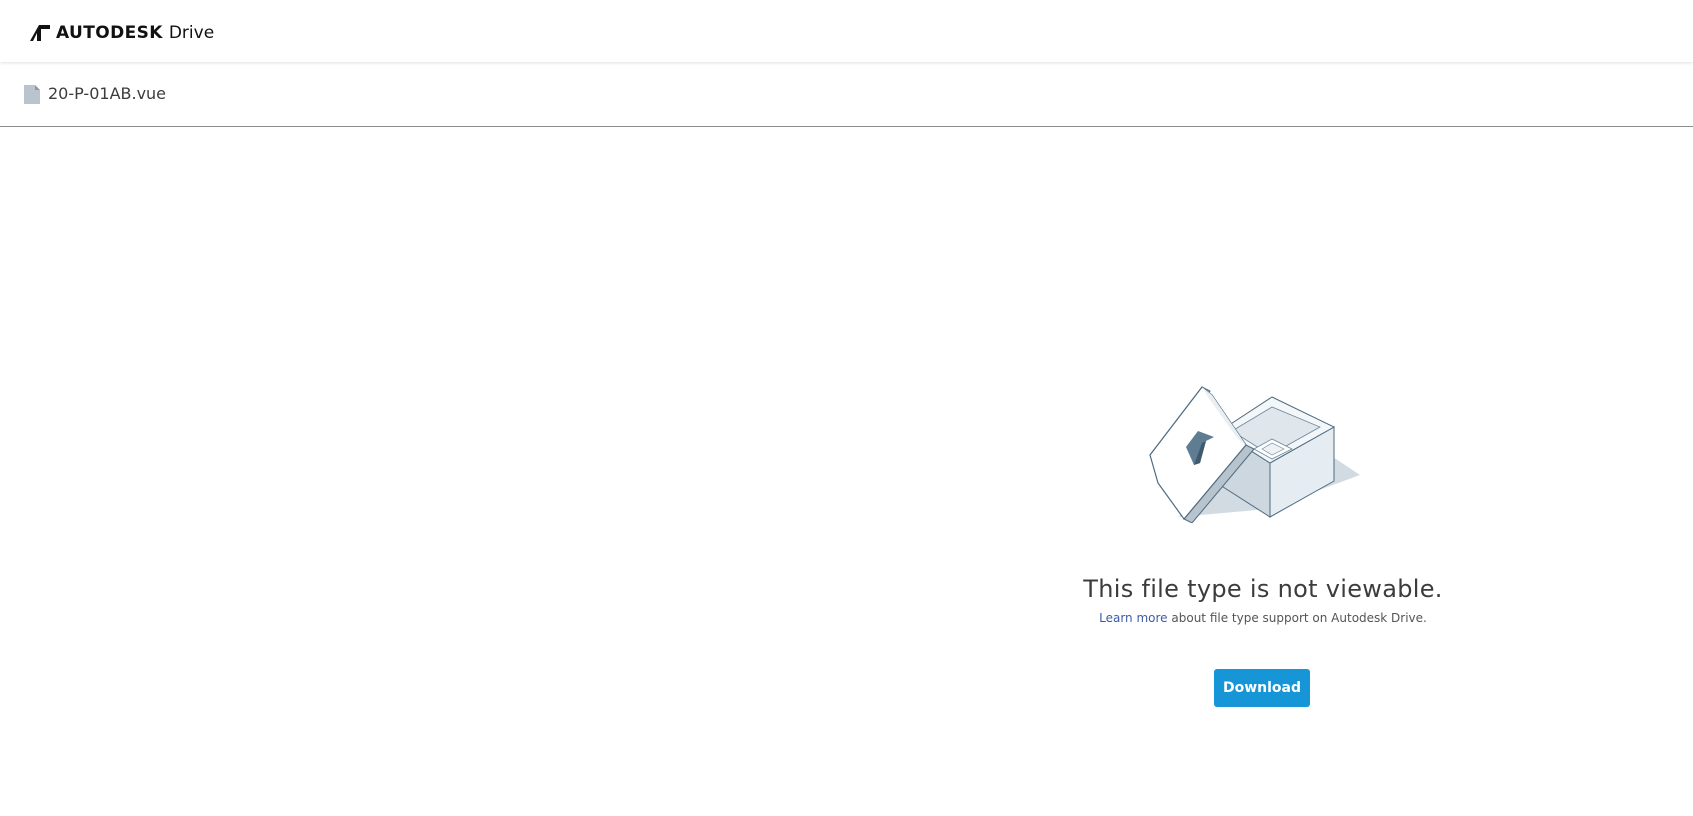 This screenshot has width=1693, height=816. I want to click on file-name: 20-P-01AB.vue, so click(107, 93).